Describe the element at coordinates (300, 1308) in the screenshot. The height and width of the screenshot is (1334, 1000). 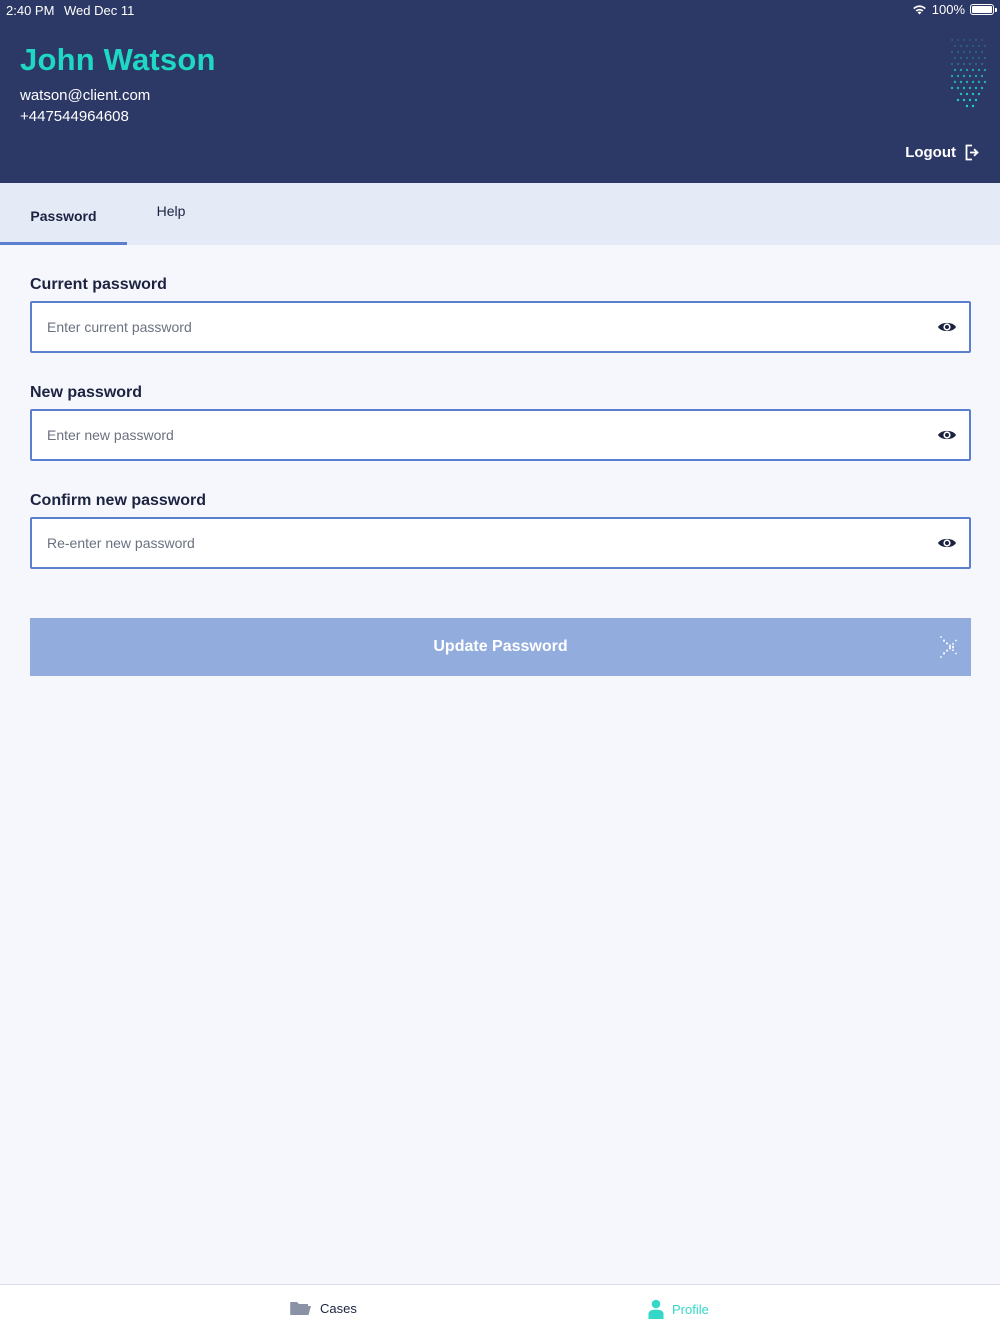
I see `folder-icon` at that location.